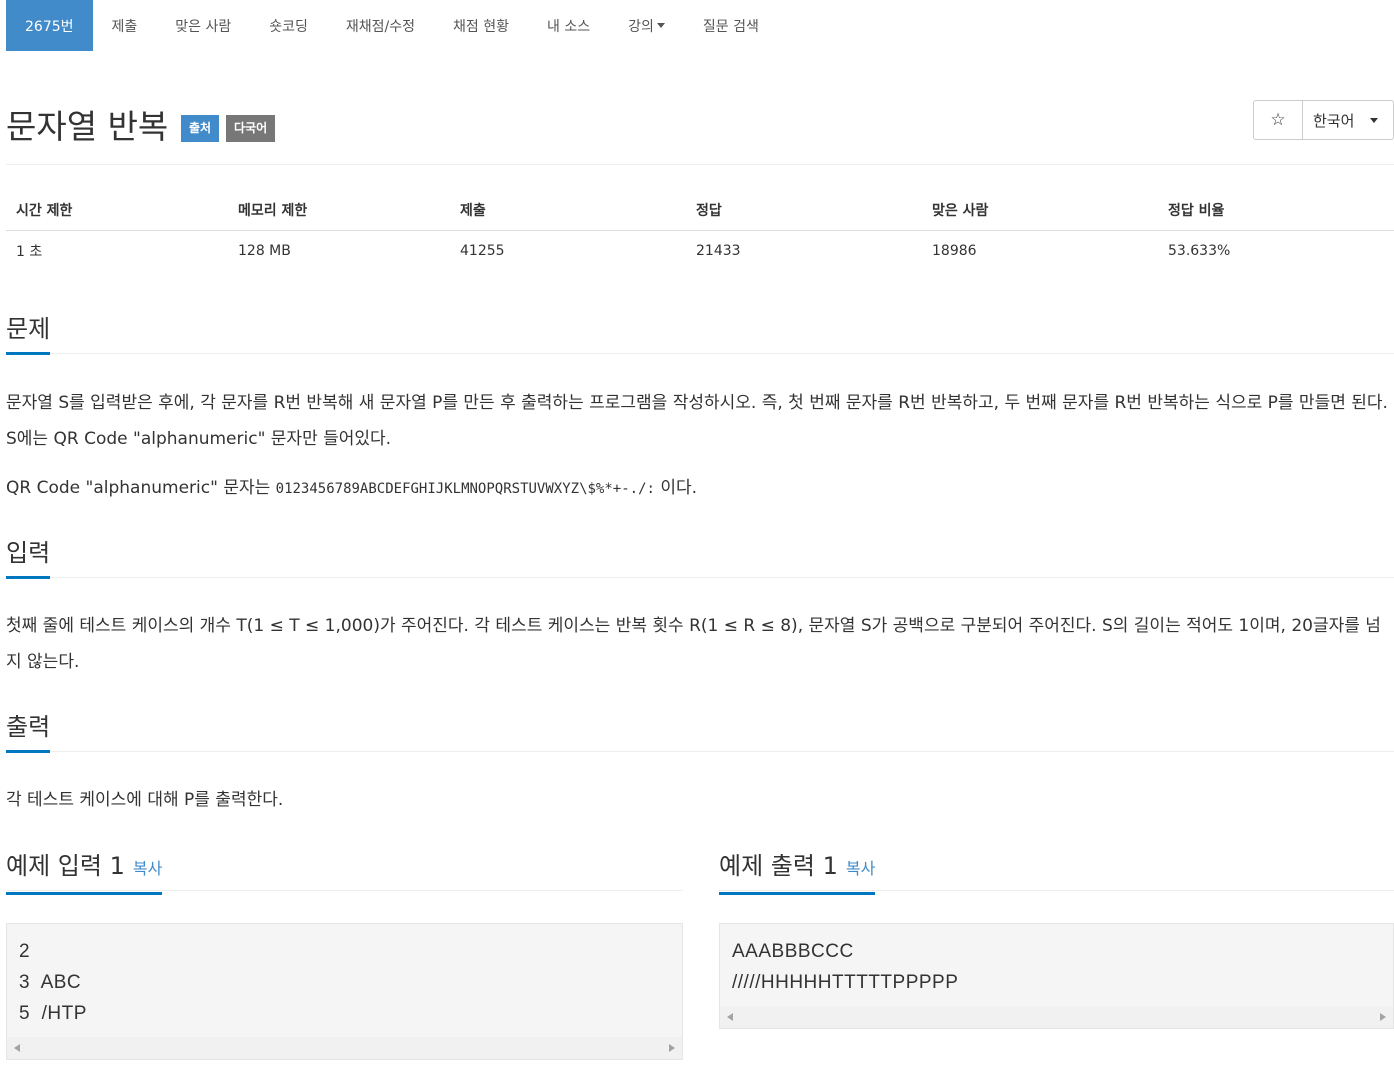 The image size is (1394, 1075). What do you see at coordinates (264, 251) in the screenshot?
I see `memory-limit-value: 128 MB` at bounding box center [264, 251].